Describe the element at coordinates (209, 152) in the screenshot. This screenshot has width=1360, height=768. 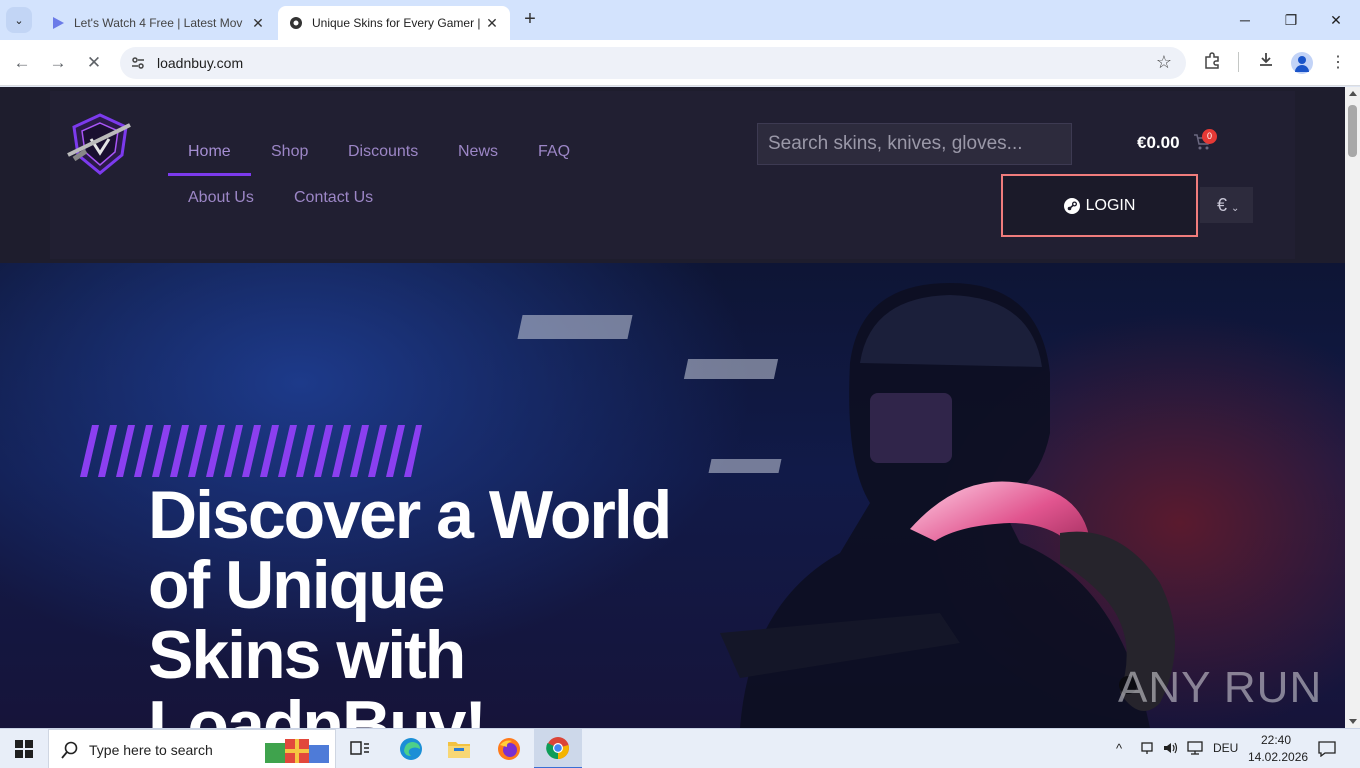
I see `nav-home: Home` at that location.